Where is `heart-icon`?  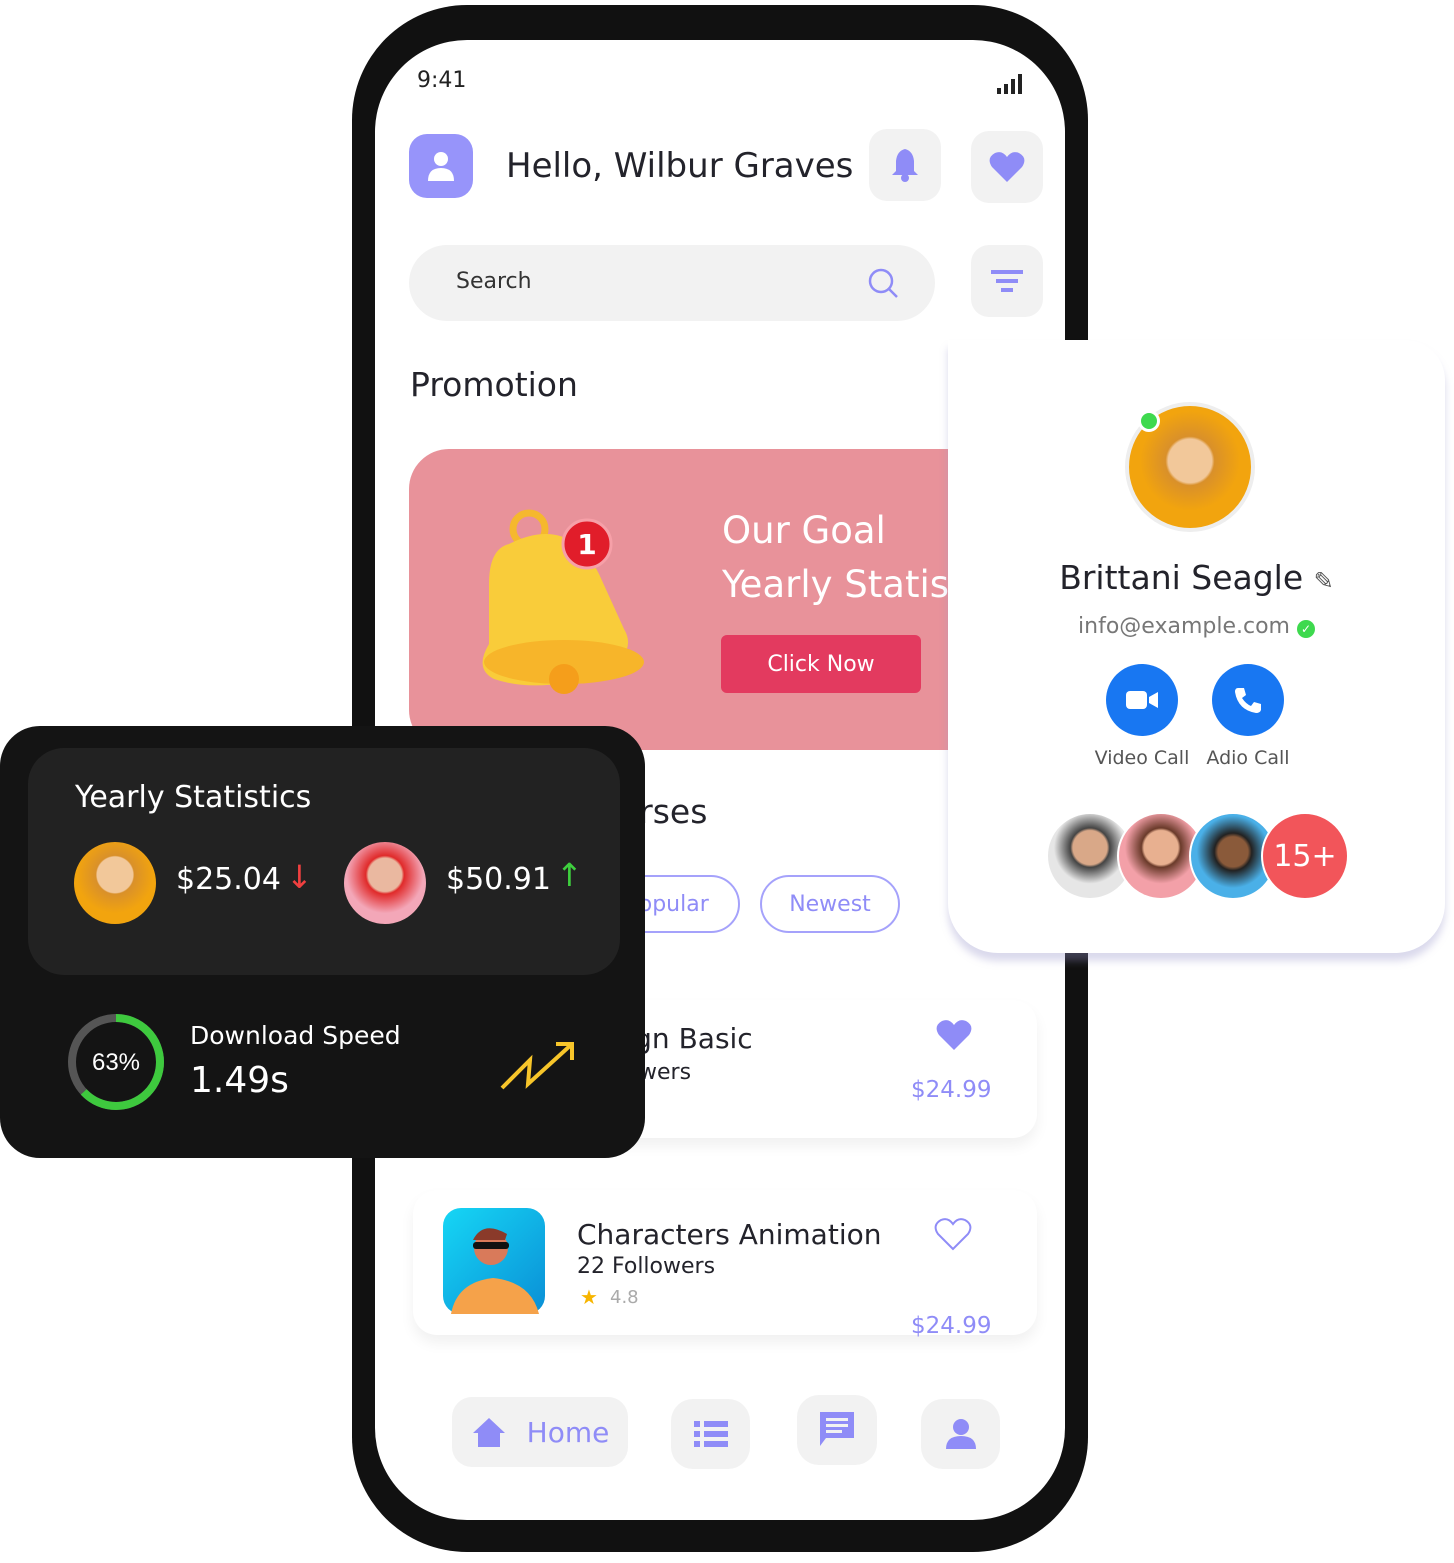 heart-icon is located at coordinates (1007, 167).